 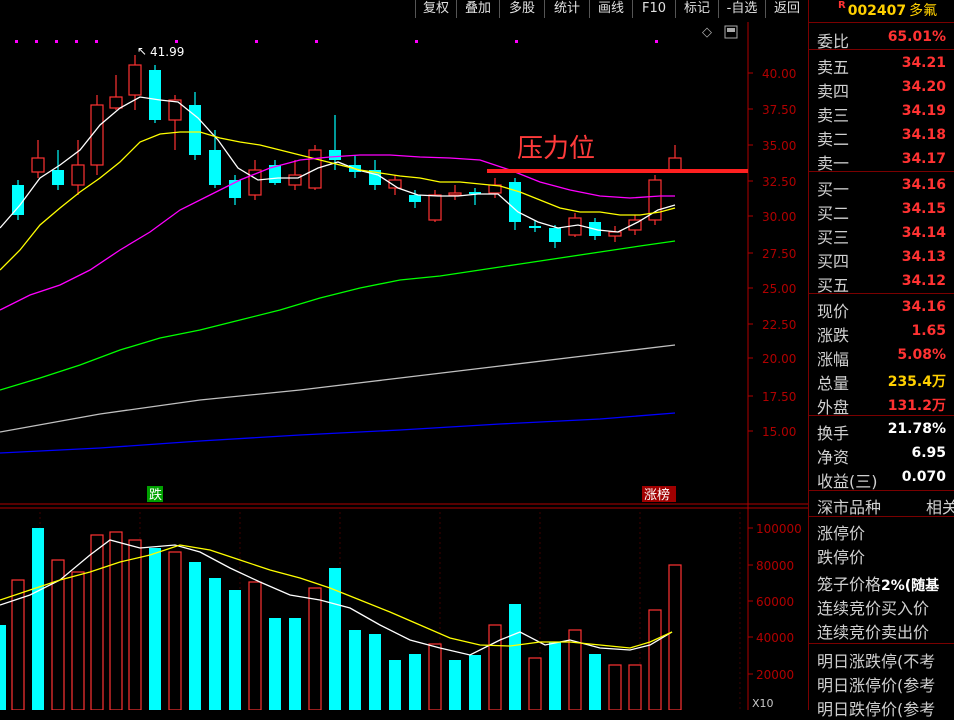 I want to click on ask-row: 卖五 34.21, so click(x=881, y=64).